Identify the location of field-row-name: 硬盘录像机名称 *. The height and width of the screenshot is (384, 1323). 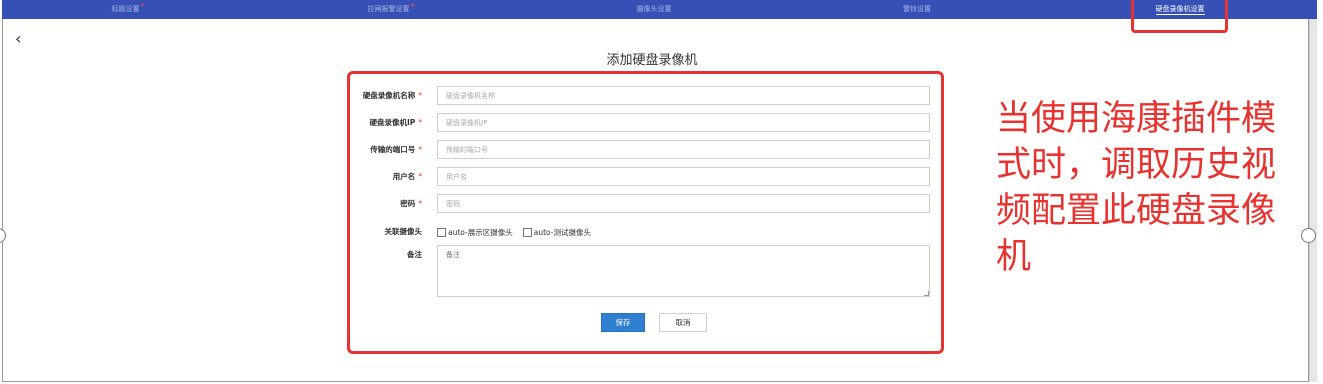
(648, 96).